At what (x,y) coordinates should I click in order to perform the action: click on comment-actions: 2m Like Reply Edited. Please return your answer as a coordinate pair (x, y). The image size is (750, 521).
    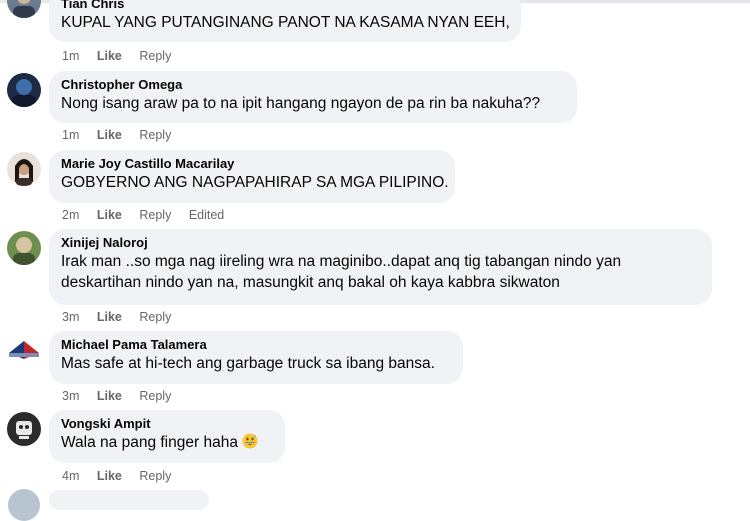
    Looking at the image, I should click on (150, 215).